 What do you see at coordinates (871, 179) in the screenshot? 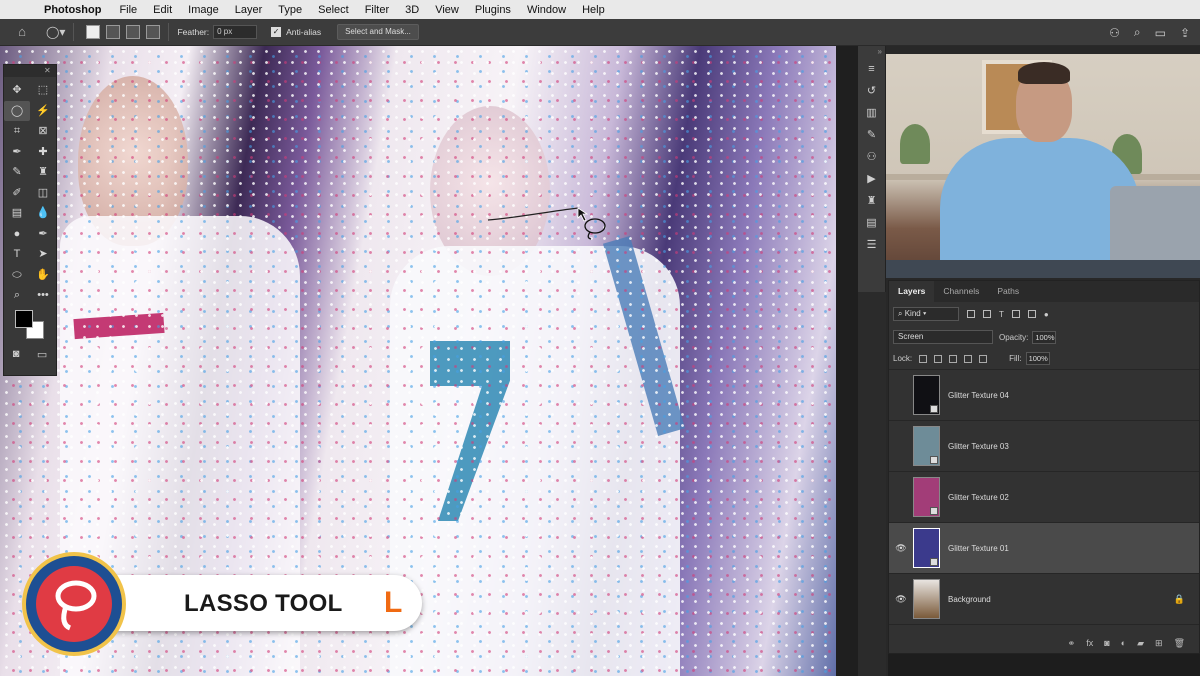
I see `actions-icon: ▶` at bounding box center [871, 179].